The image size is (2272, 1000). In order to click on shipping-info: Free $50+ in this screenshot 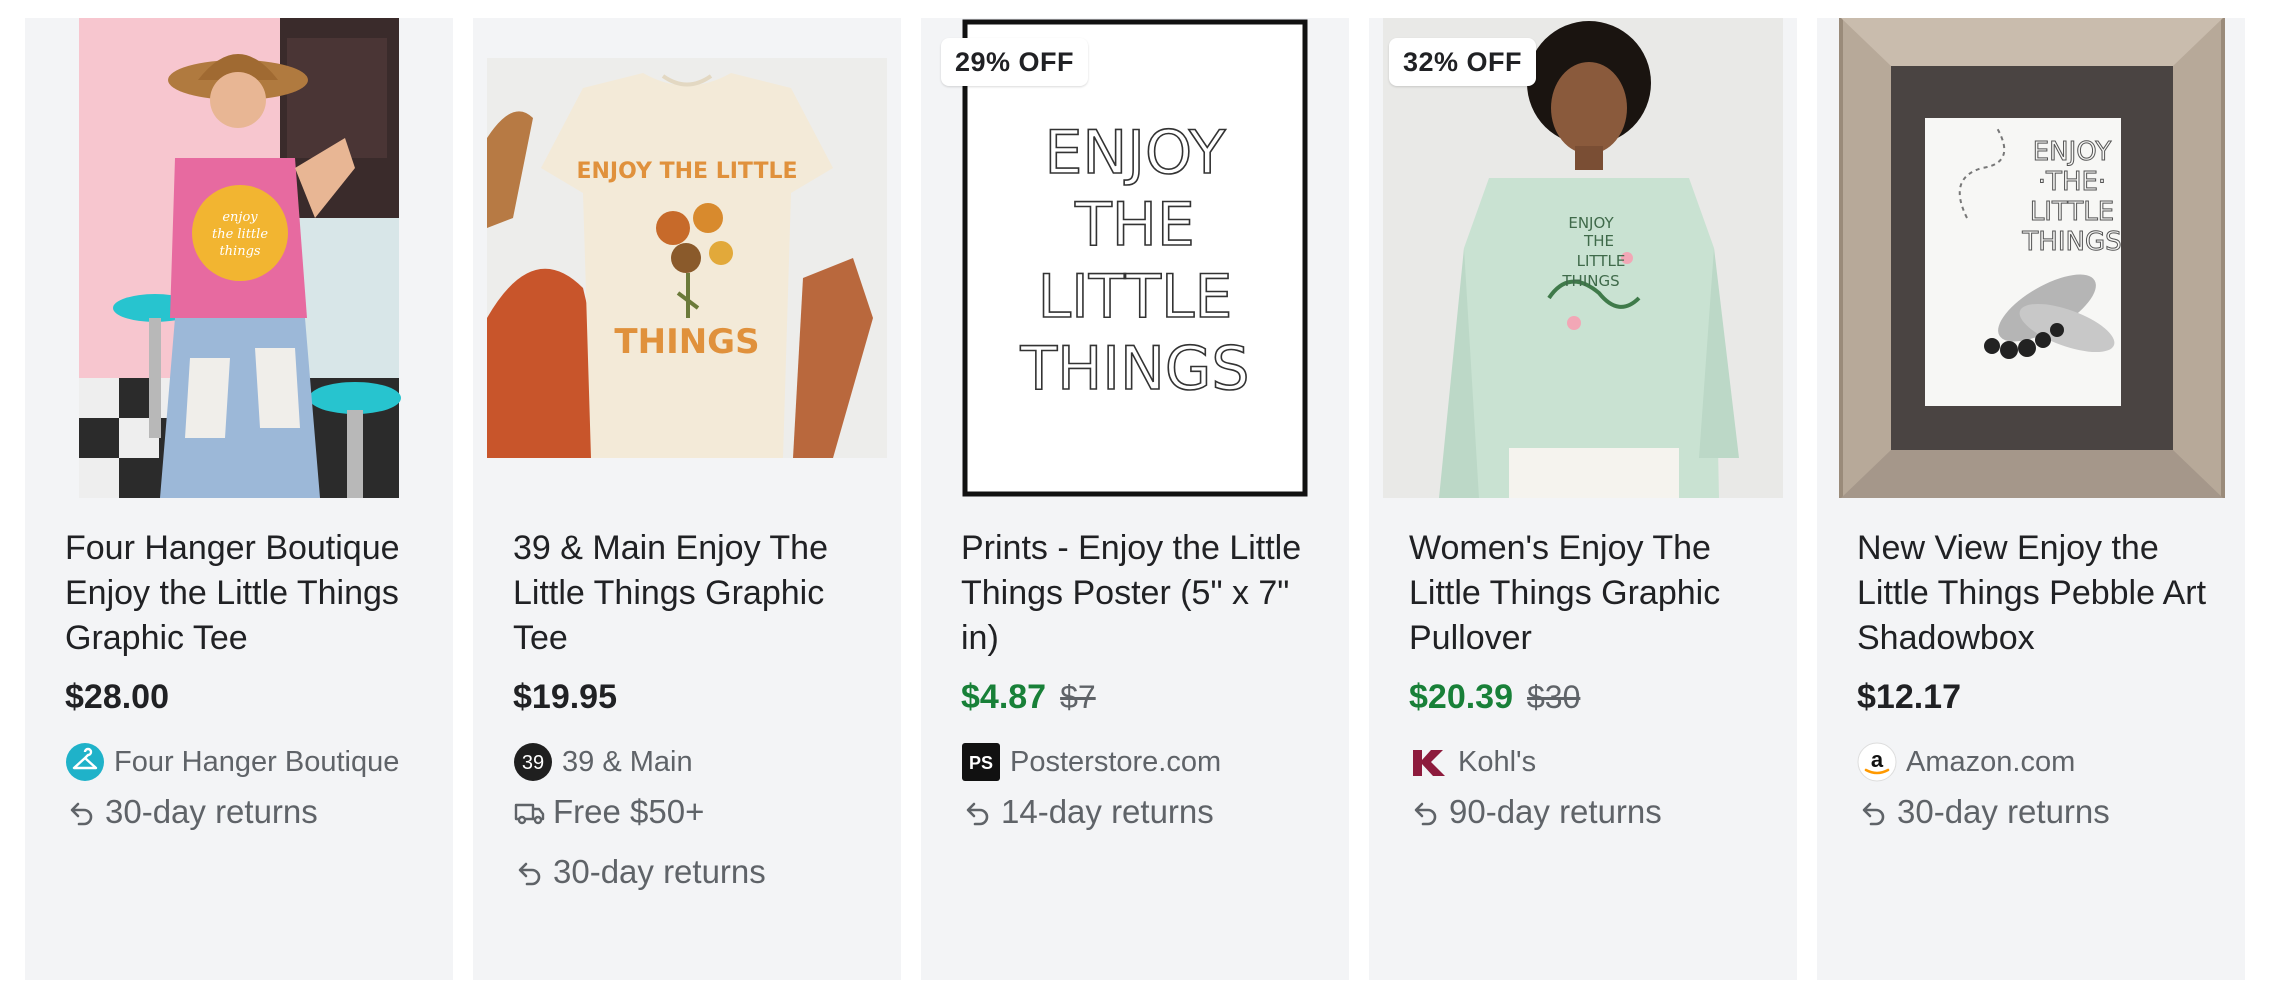, I will do `click(608, 812)`.